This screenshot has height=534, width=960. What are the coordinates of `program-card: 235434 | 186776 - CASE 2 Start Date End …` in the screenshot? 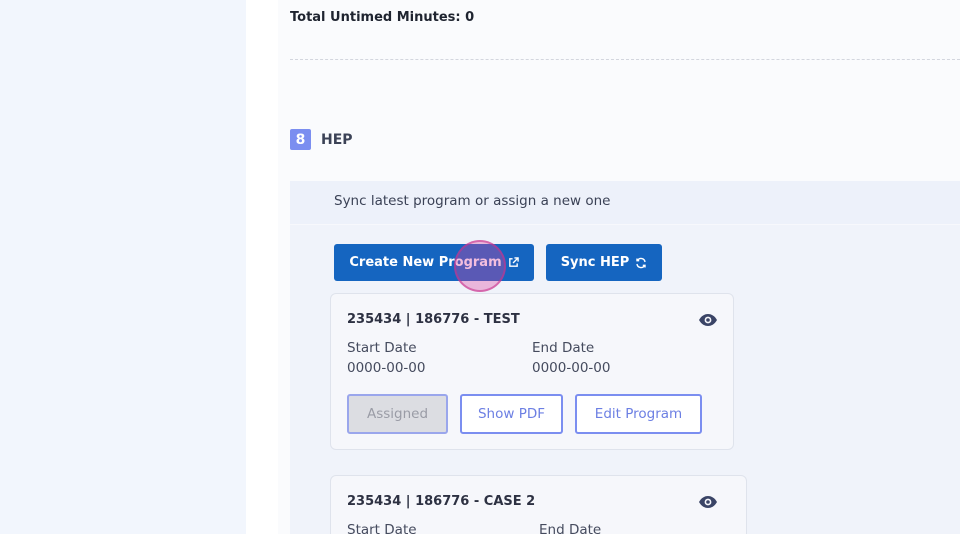 It's located at (538, 504).